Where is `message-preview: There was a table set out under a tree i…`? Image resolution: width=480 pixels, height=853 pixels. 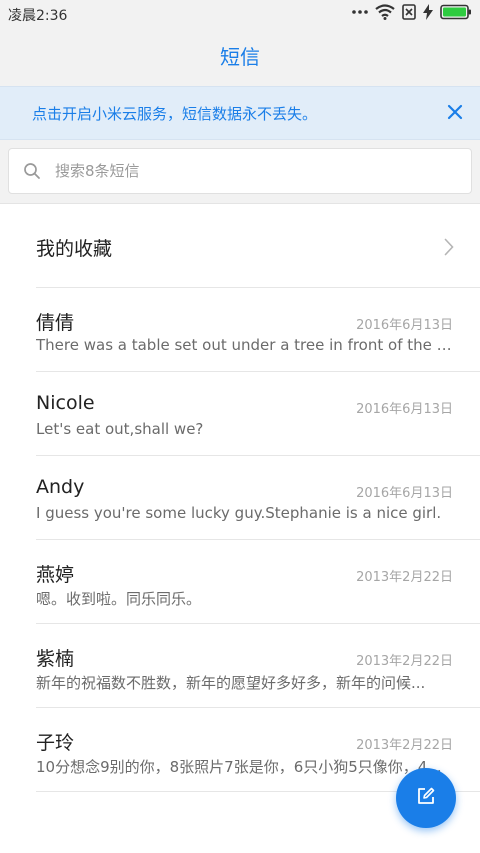
message-preview: There was a table set out under a tree i… is located at coordinates (244, 345).